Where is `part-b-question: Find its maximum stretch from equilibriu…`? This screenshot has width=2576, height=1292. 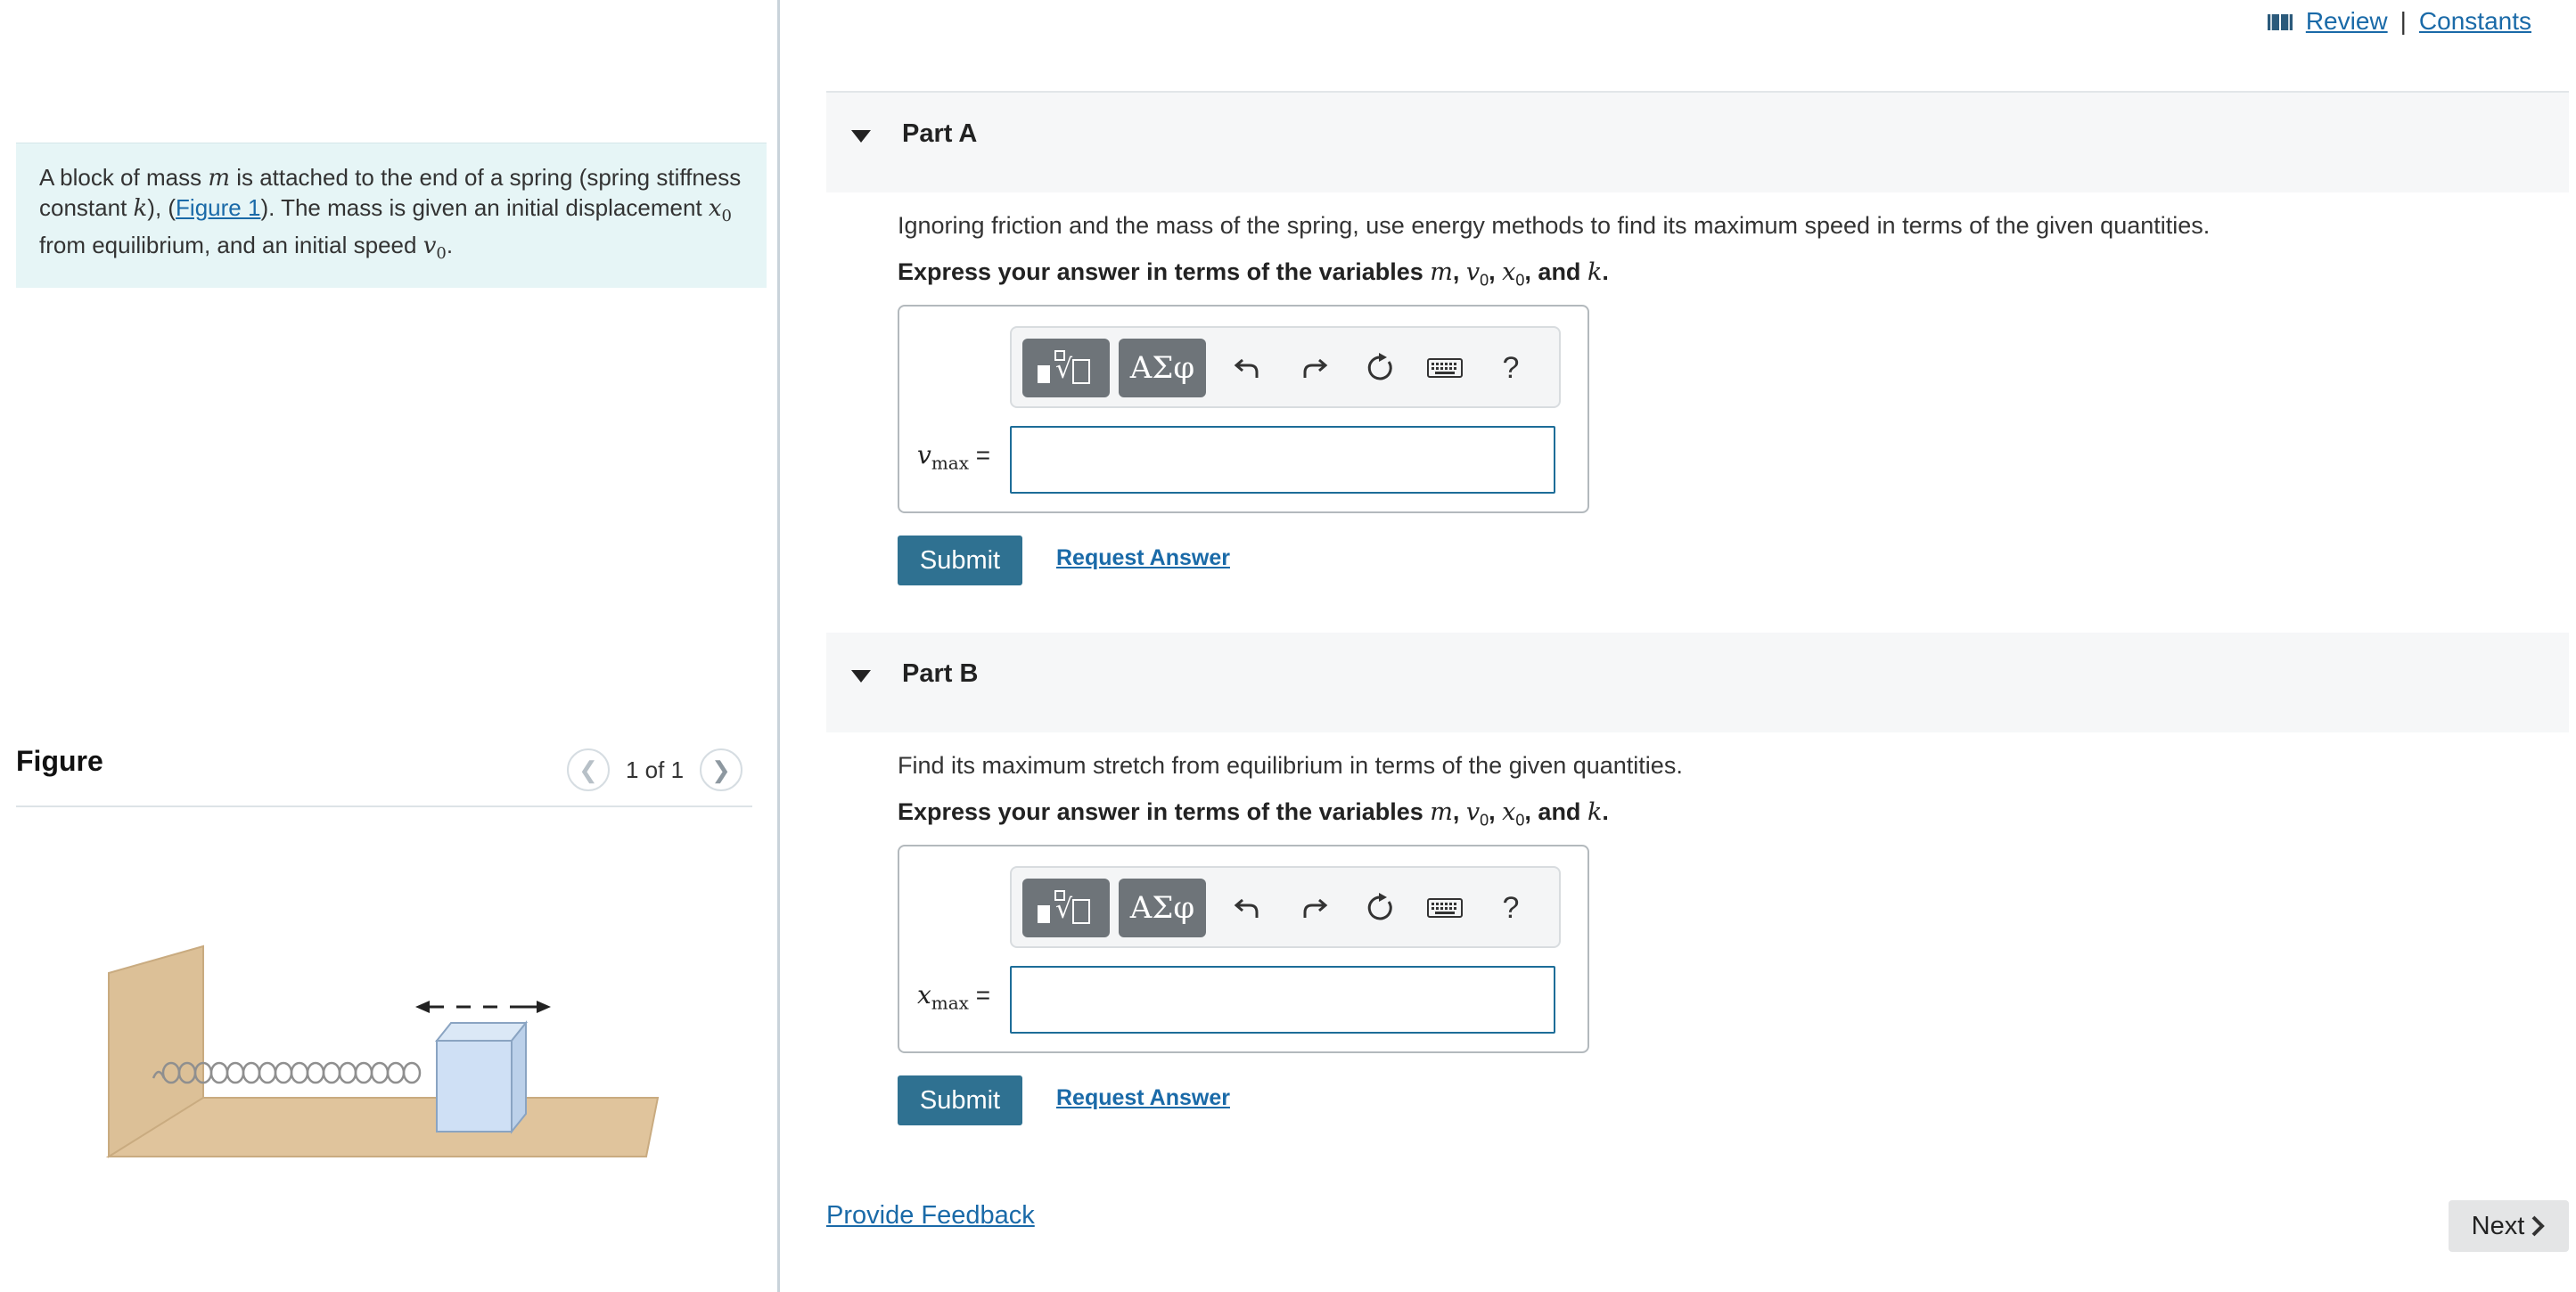
part-b-question: Find its maximum stretch from equilibriu… is located at coordinates (1290, 765).